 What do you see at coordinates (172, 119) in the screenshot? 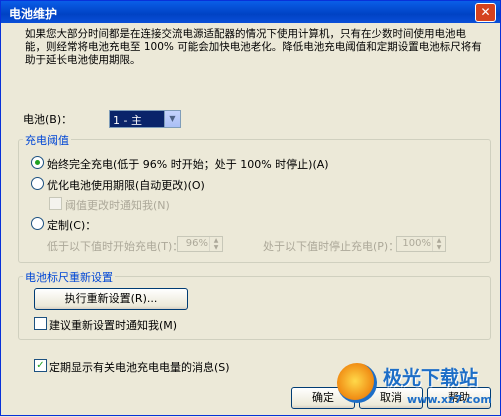
I see `chevron-down-icon: ▼` at bounding box center [172, 119].